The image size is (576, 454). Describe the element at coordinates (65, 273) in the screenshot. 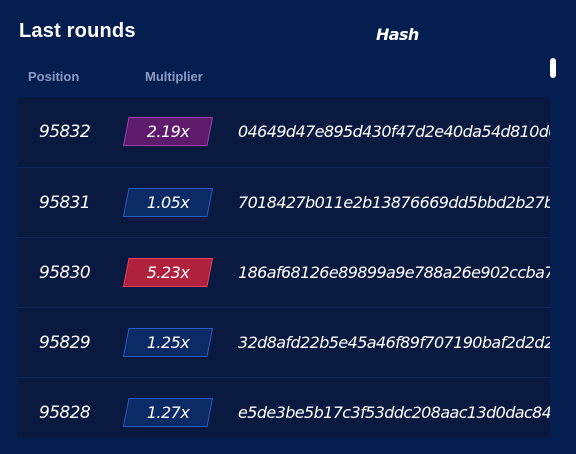

I see `round-position: 95830` at that location.